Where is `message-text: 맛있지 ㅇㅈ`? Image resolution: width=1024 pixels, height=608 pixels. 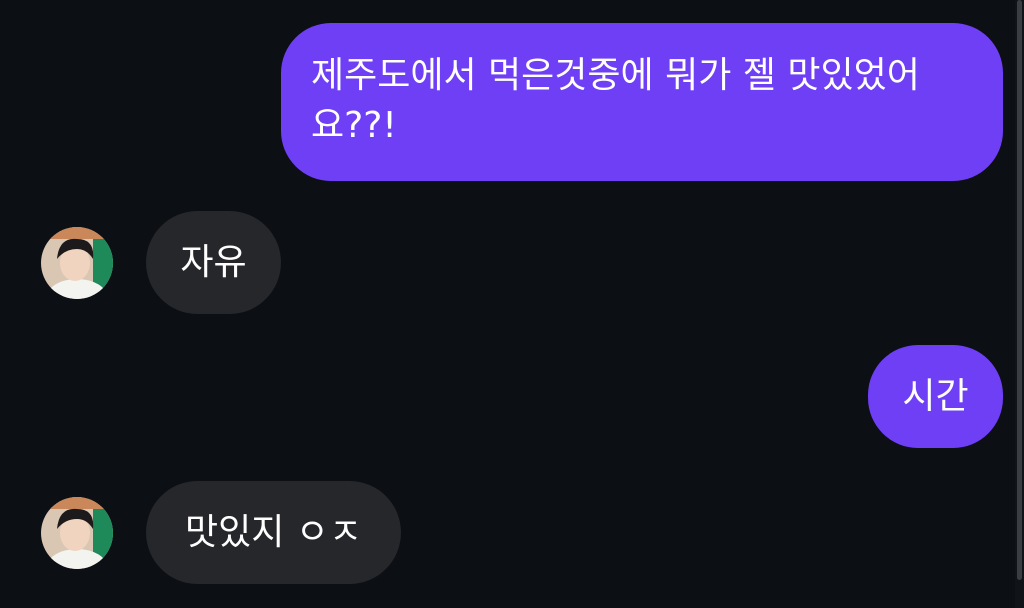
message-text: 맛있지 ㅇㅈ is located at coordinates (273, 532).